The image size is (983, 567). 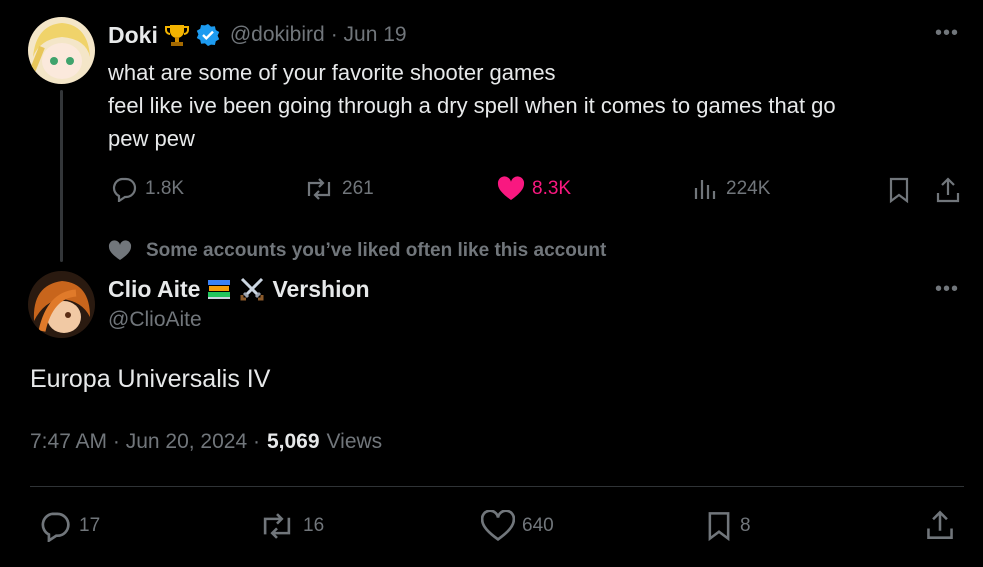 I want to click on parent-header: Doki @dokibird · Jun 19, so click(x=257, y=35).